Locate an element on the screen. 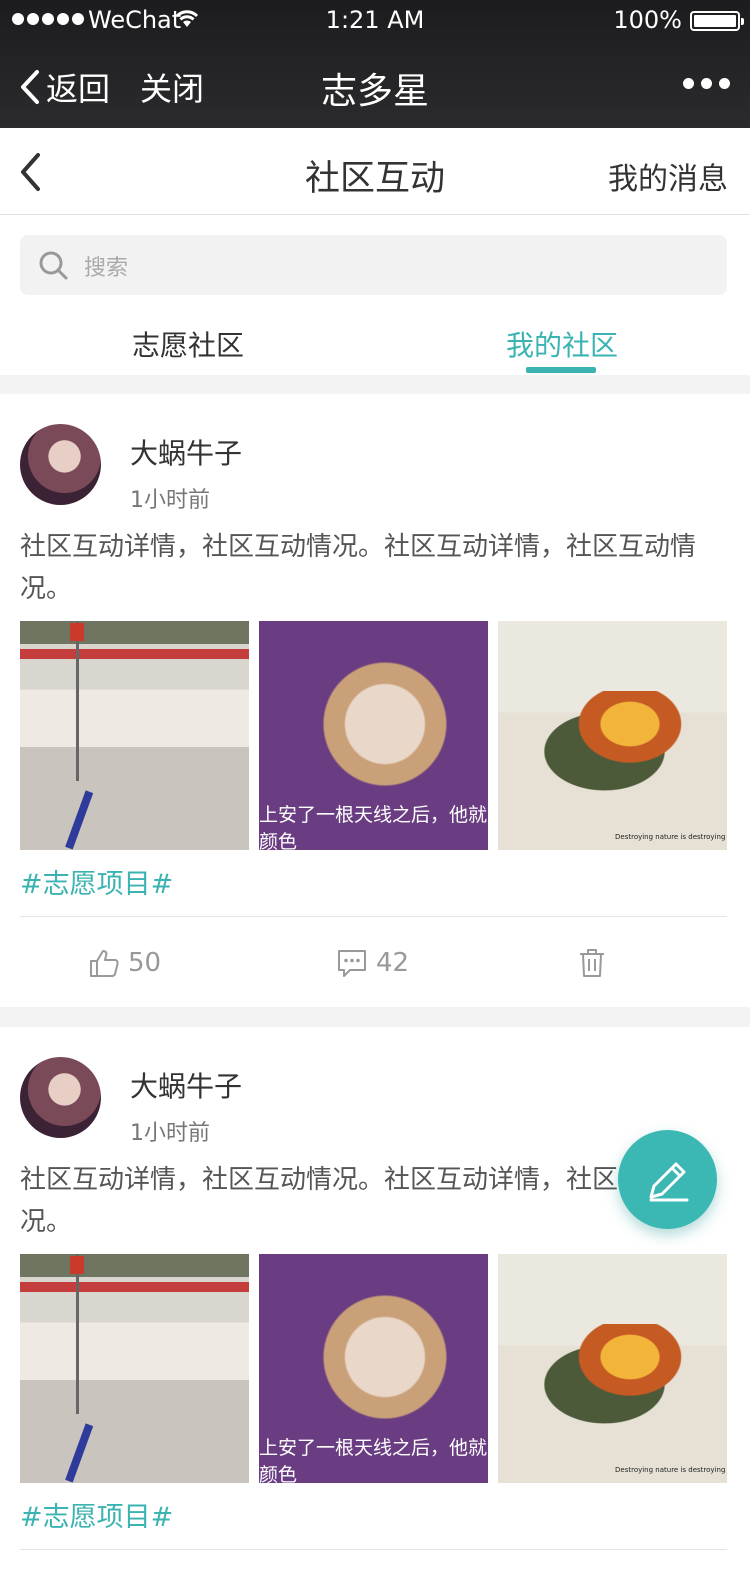 The image size is (750, 1587). active-tab-indicator is located at coordinates (561, 370).